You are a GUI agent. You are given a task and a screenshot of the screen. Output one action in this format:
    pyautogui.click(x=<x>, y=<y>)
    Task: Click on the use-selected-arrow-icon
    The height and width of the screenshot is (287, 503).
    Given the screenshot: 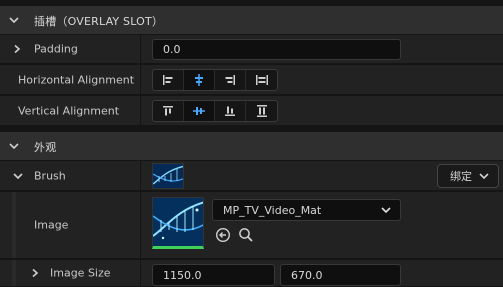 What is the action you would take?
    pyautogui.click(x=223, y=235)
    